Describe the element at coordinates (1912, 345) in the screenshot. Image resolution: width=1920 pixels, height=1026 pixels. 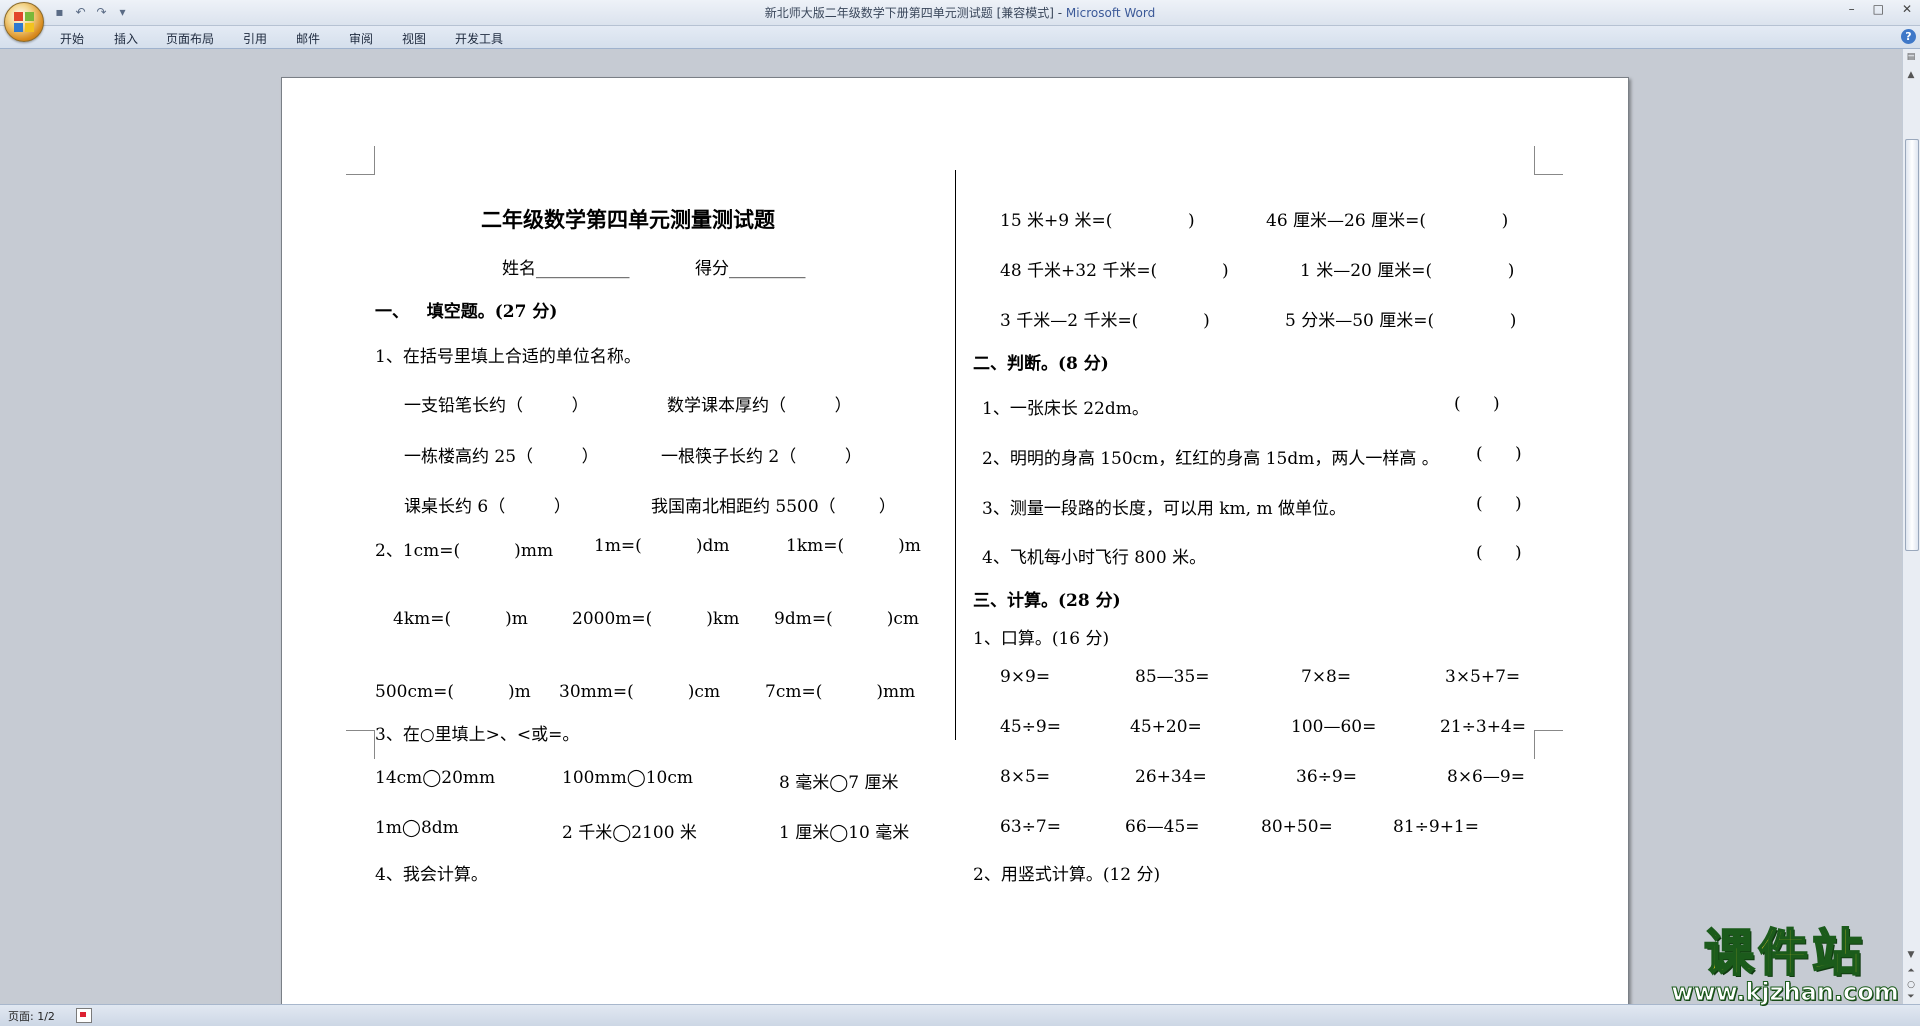
I see `scroll-thumb` at that location.